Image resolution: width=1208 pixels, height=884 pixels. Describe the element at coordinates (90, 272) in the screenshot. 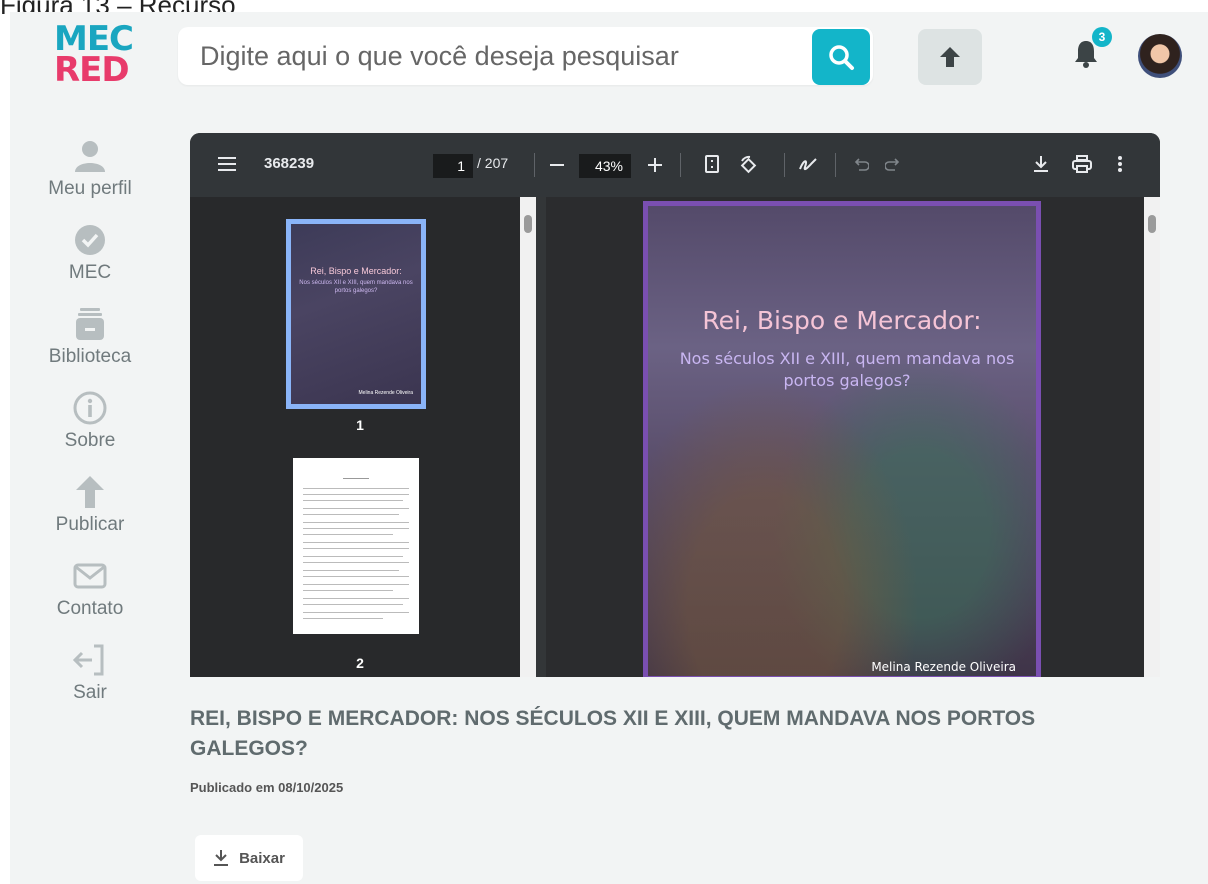

I see `sidebar-item-label: MEC` at that location.